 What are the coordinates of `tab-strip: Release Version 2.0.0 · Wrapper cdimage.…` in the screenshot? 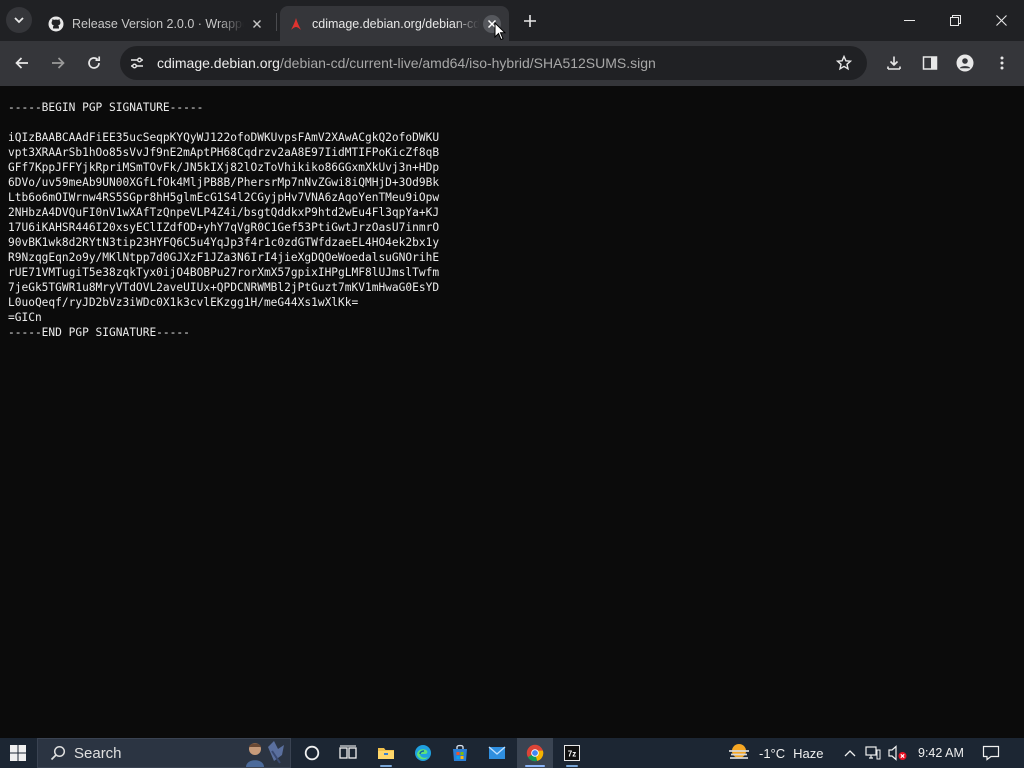 It's located at (512, 20).